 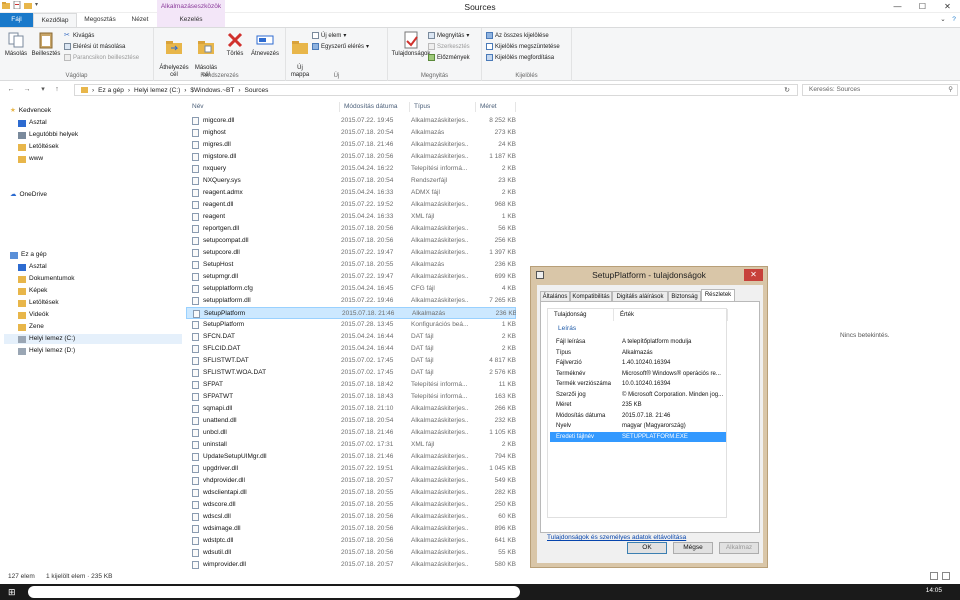 What do you see at coordinates (954, 20) in the screenshot?
I see `help-icon: ?` at bounding box center [954, 20].